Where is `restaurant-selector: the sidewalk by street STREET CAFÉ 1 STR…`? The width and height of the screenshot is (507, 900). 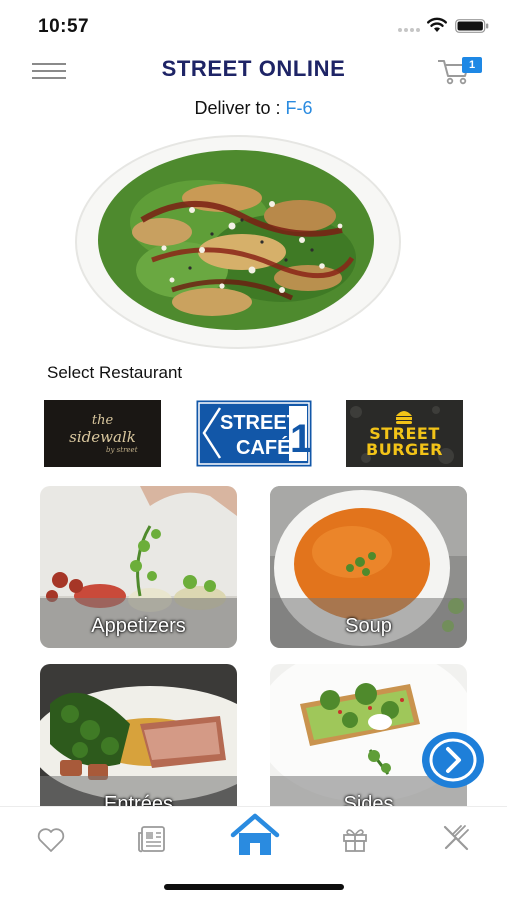
restaurant-selector: the sidewalk by street STREET CAFÉ 1 STR… is located at coordinates (253, 434).